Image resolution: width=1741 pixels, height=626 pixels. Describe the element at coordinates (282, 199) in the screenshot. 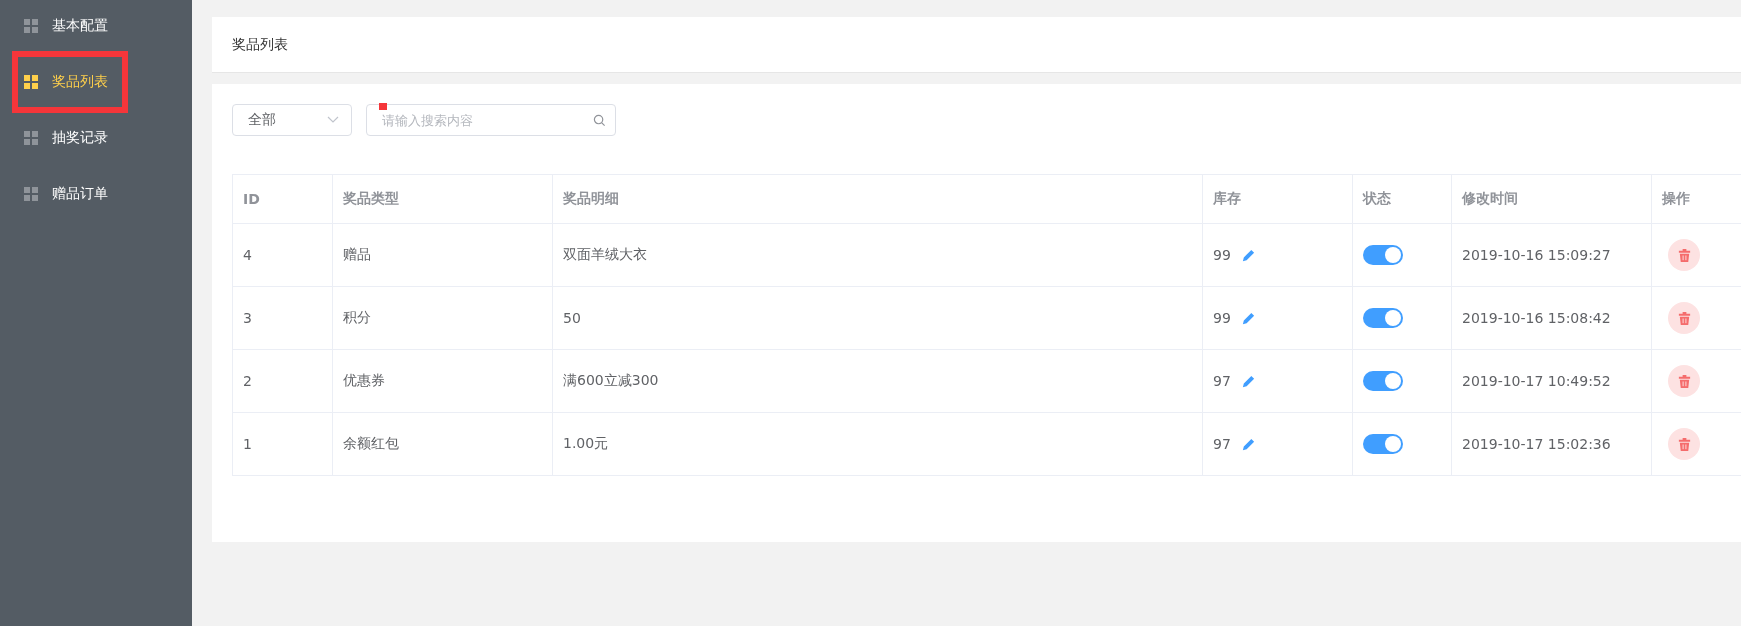

I see `column-header: ID` at that location.